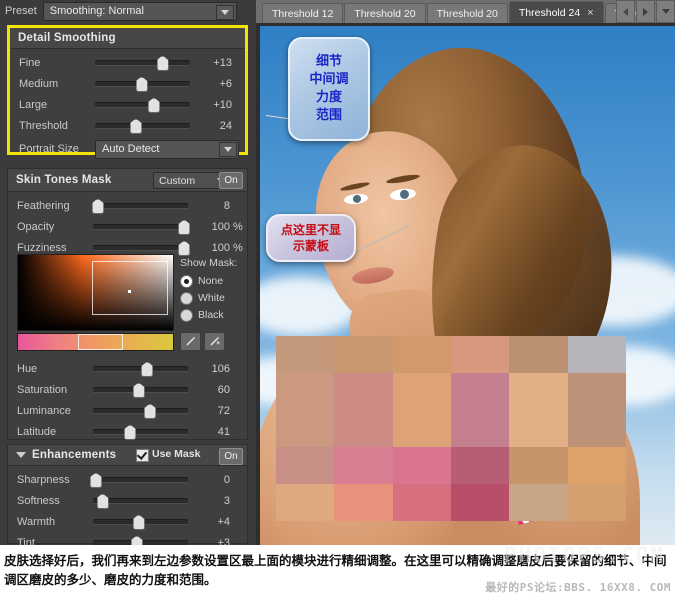 This screenshot has height=598, width=675. Describe the element at coordinates (139, 206) in the screenshot. I see `slider-track-feathering` at that location.